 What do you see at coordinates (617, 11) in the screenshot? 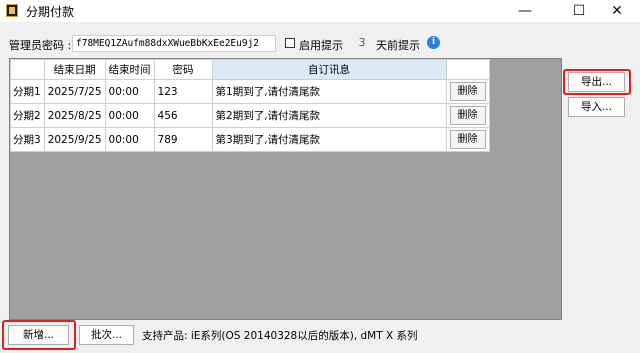
I see `close-button: ✕` at bounding box center [617, 11].